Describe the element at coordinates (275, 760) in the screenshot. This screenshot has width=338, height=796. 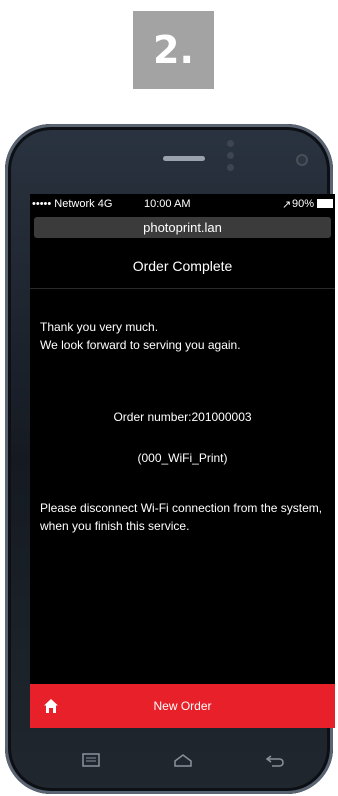
I see `back-icon` at that location.